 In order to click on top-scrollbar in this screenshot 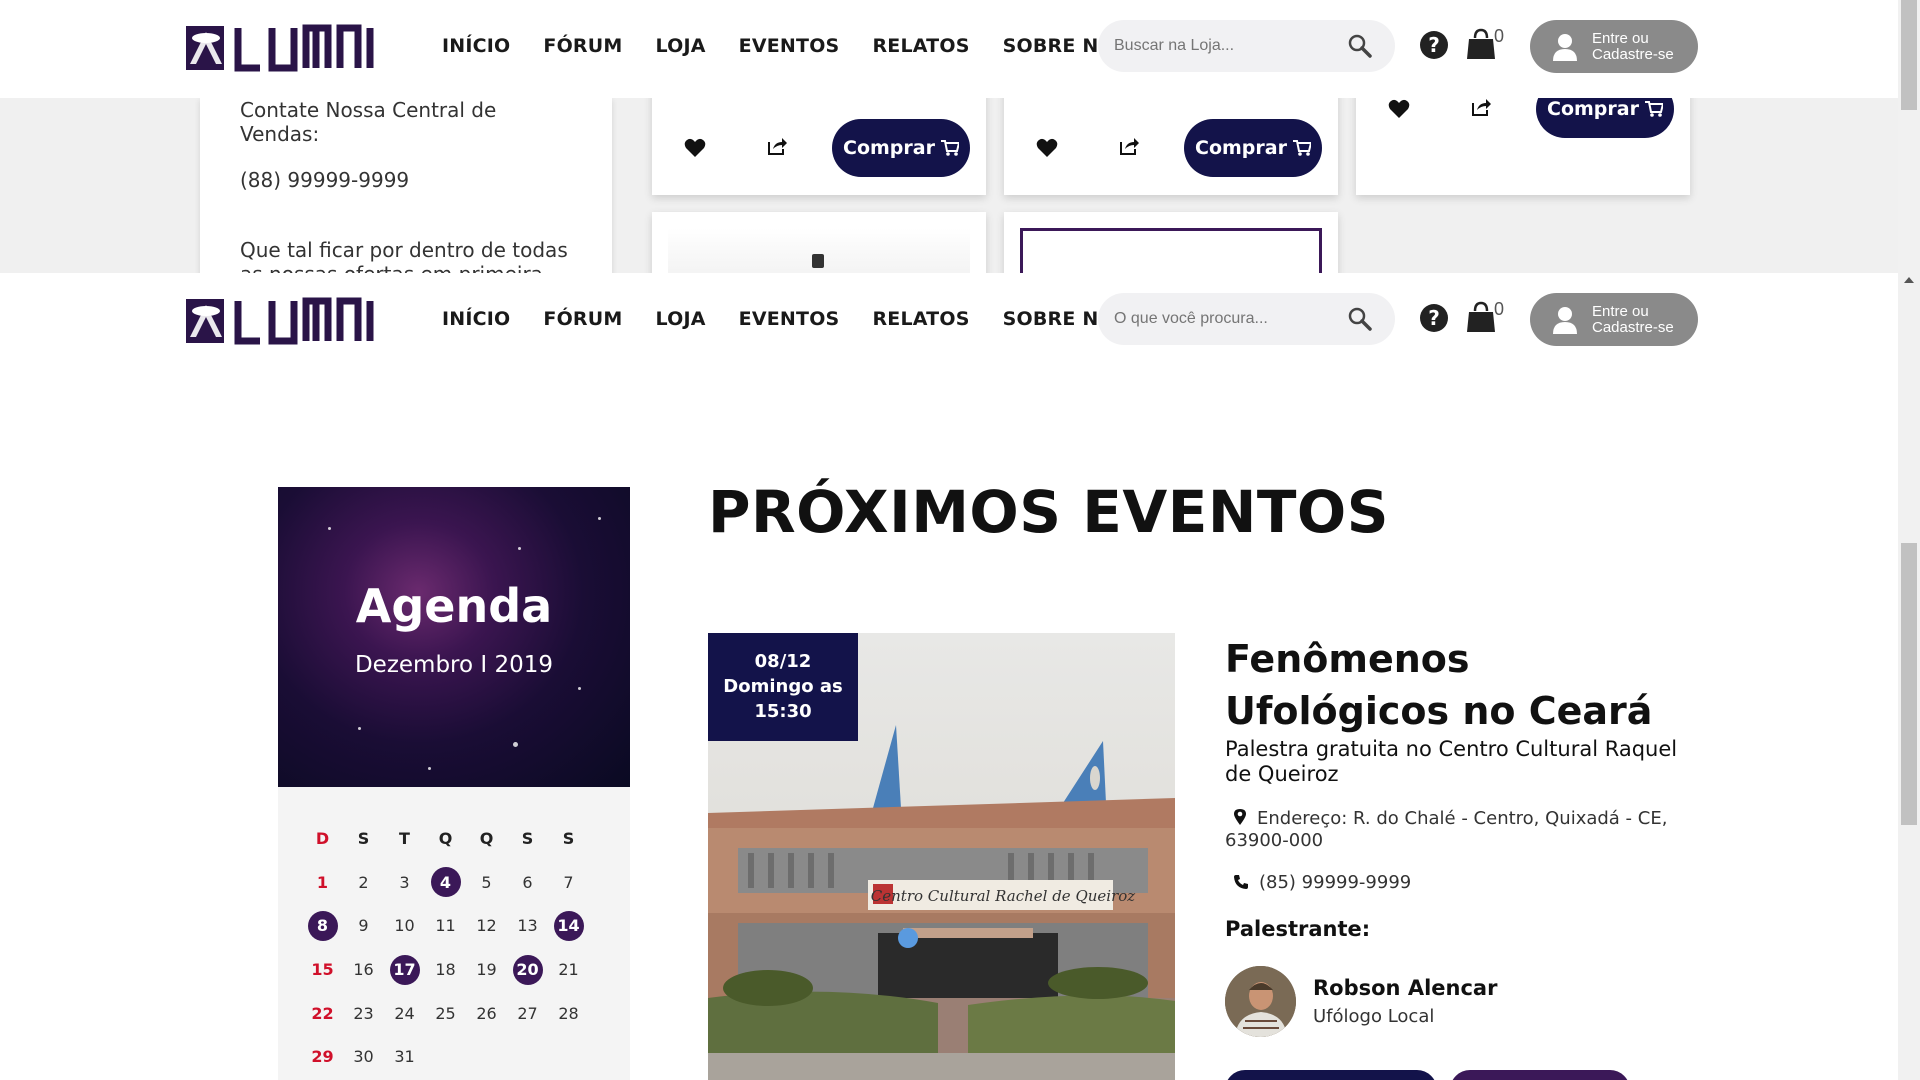, I will do `click(1909, 136)`.